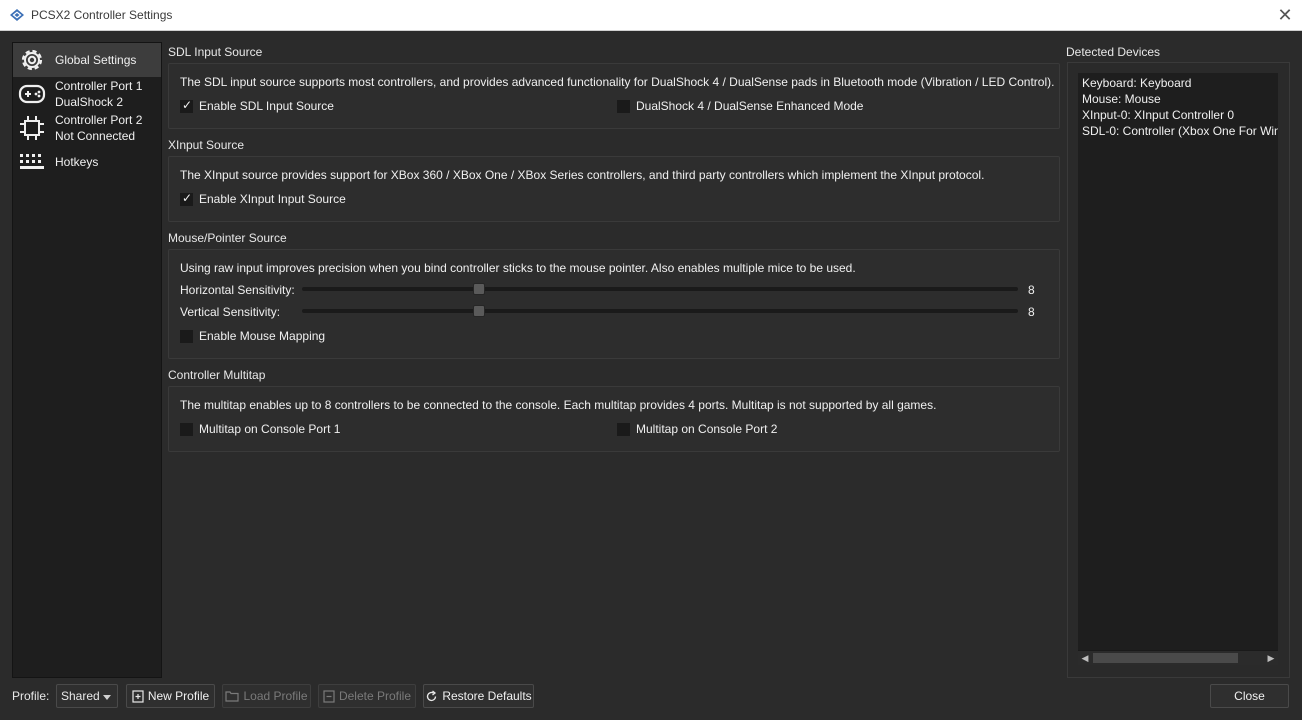 The image size is (1302, 720). Describe the element at coordinates (272, 199) in the screenshot. I see `checkbox-label: Enable XInput Input Source` at that location.